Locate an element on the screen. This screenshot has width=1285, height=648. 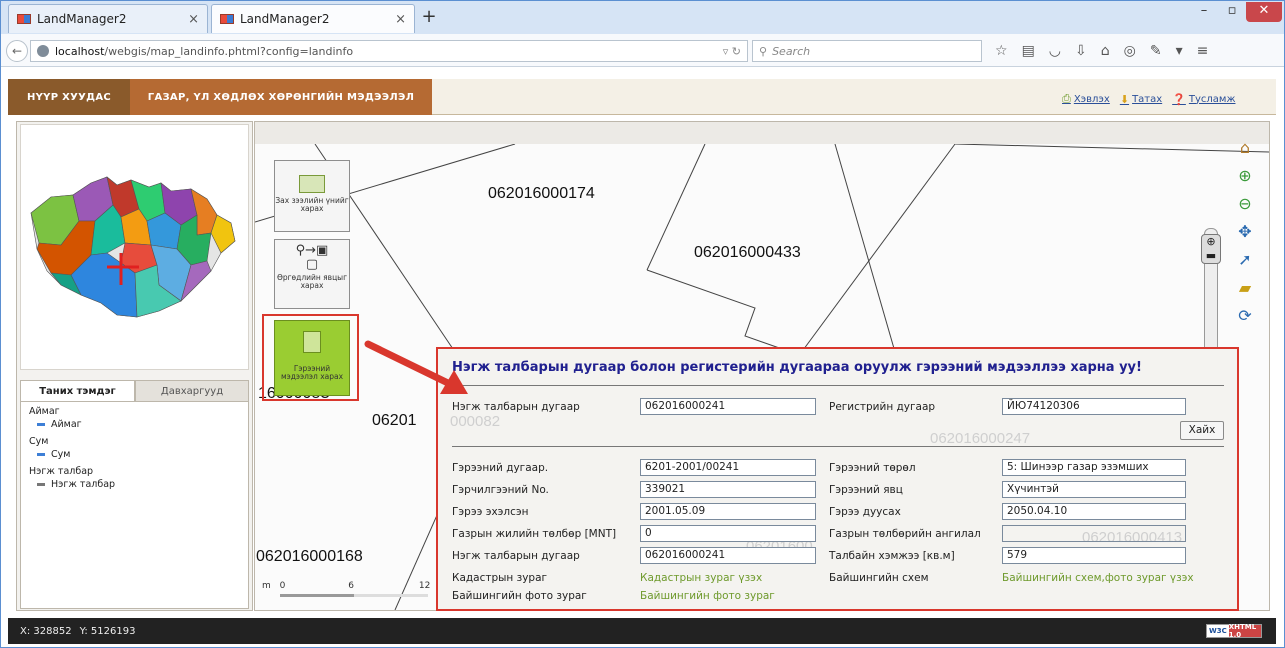
w3c-badge-left: W3C is located at coordinates (1218, 631).